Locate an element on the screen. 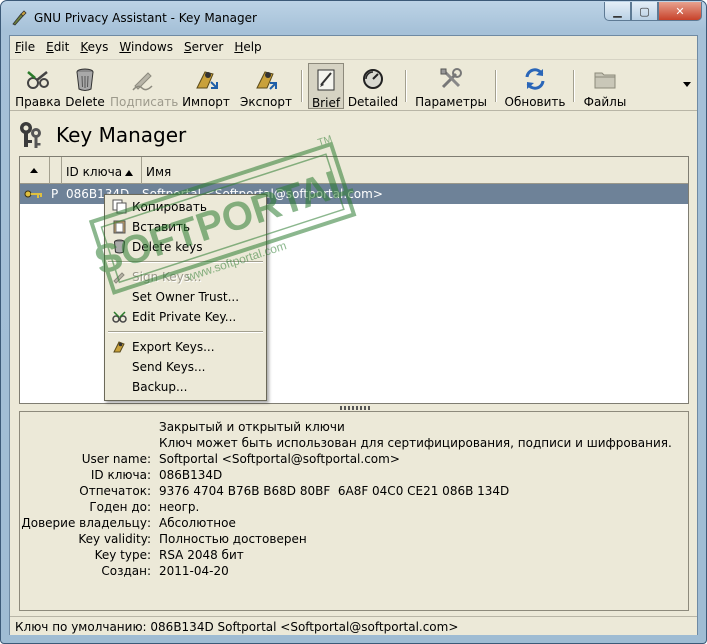 Image resolution: width=707 pixels, height=644 pixels. menu-windows: Windows is located at coordinates (146, 47).